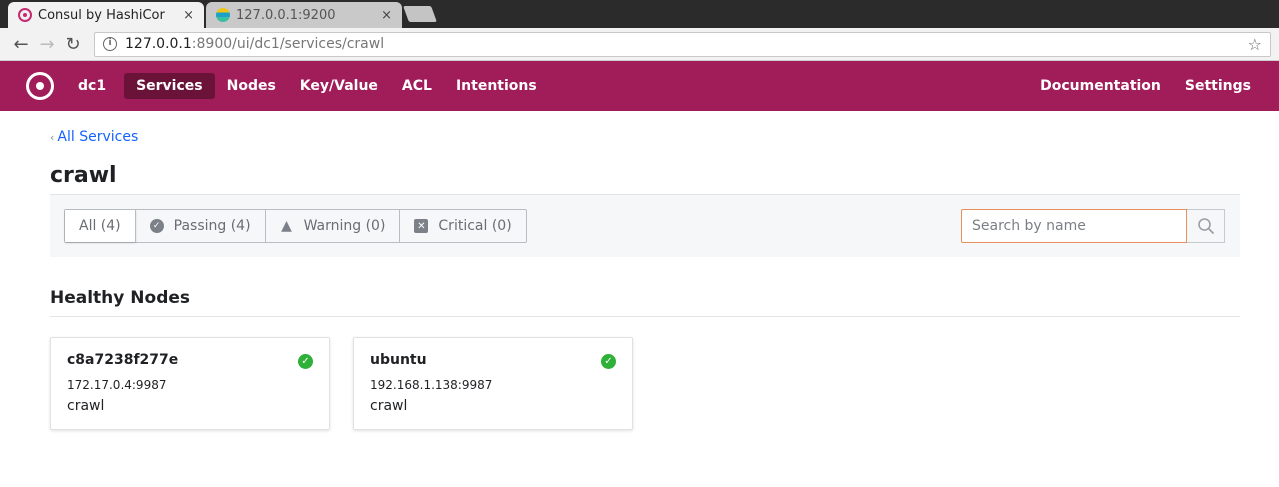 Image resolution: width=1279 pixels, height=487 pixels. Describe the element at coordinates (73, 44) in the screenshot. I see `reload-icon: ↻` at that location.